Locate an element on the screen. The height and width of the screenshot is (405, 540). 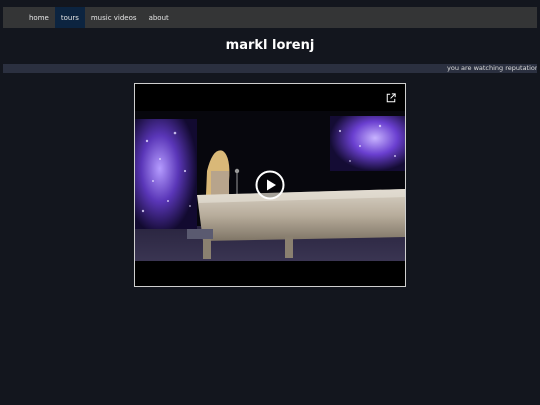
nav-item-music-videos: music videos is located at coordinates (114, 17).